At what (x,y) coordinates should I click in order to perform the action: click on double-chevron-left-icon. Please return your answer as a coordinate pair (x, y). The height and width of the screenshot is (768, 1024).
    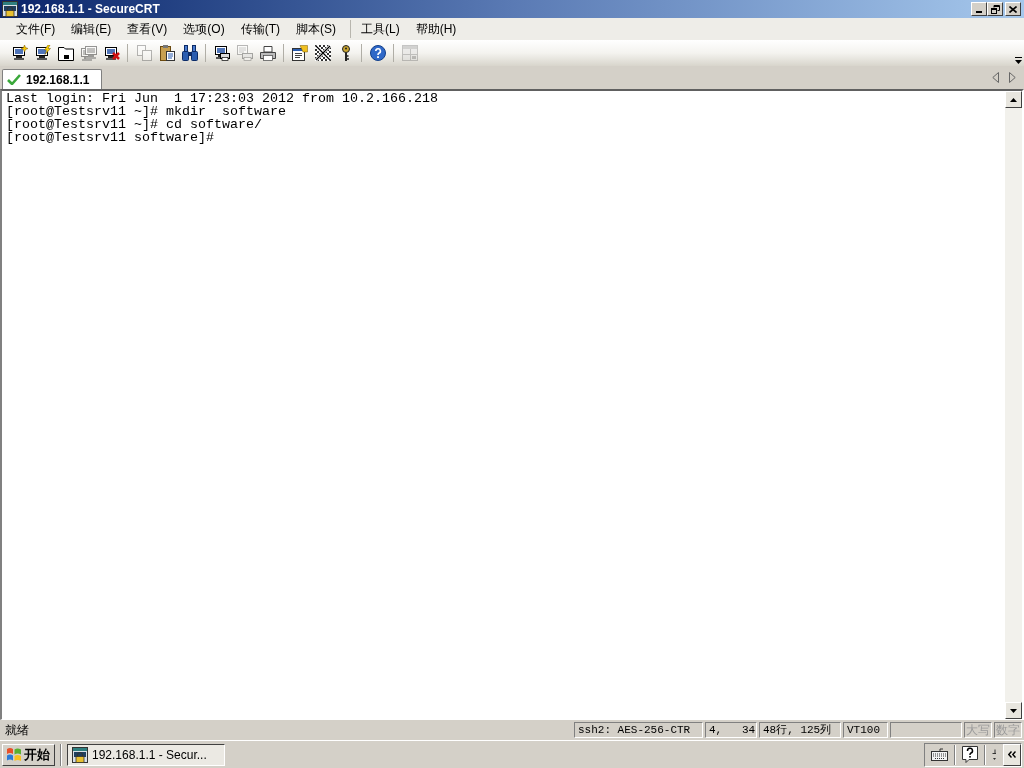
    Looking at the image, I should click on (1012, 754).